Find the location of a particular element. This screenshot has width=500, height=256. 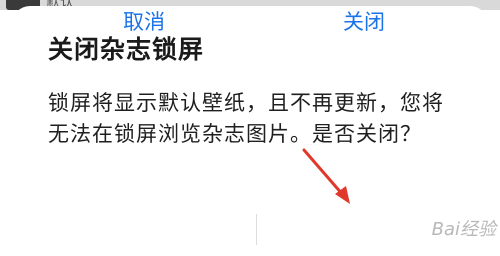

cancel-button: 取消 is located at coordinates (144, 21).